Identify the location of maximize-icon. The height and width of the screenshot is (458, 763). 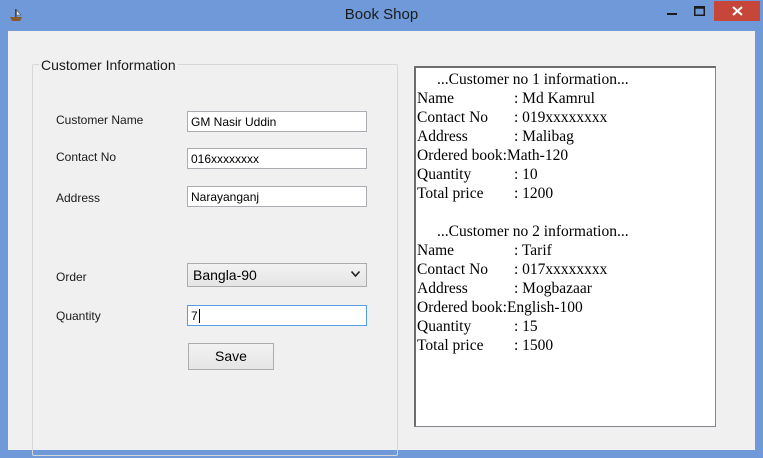
(699, 11).